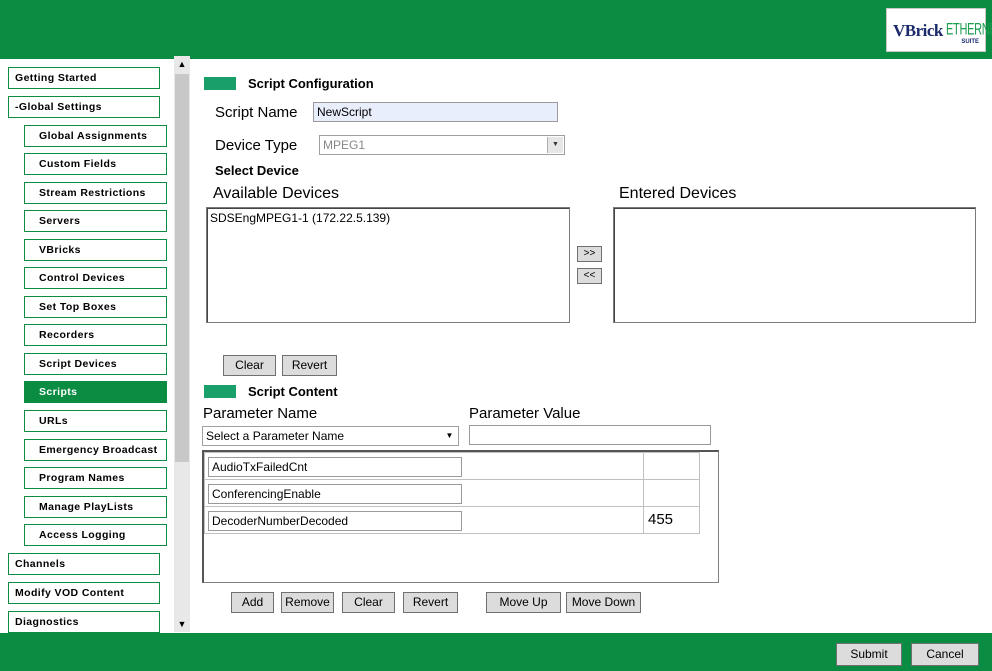  I want to click on device-type-value: MPEG1, so click(344, 145).